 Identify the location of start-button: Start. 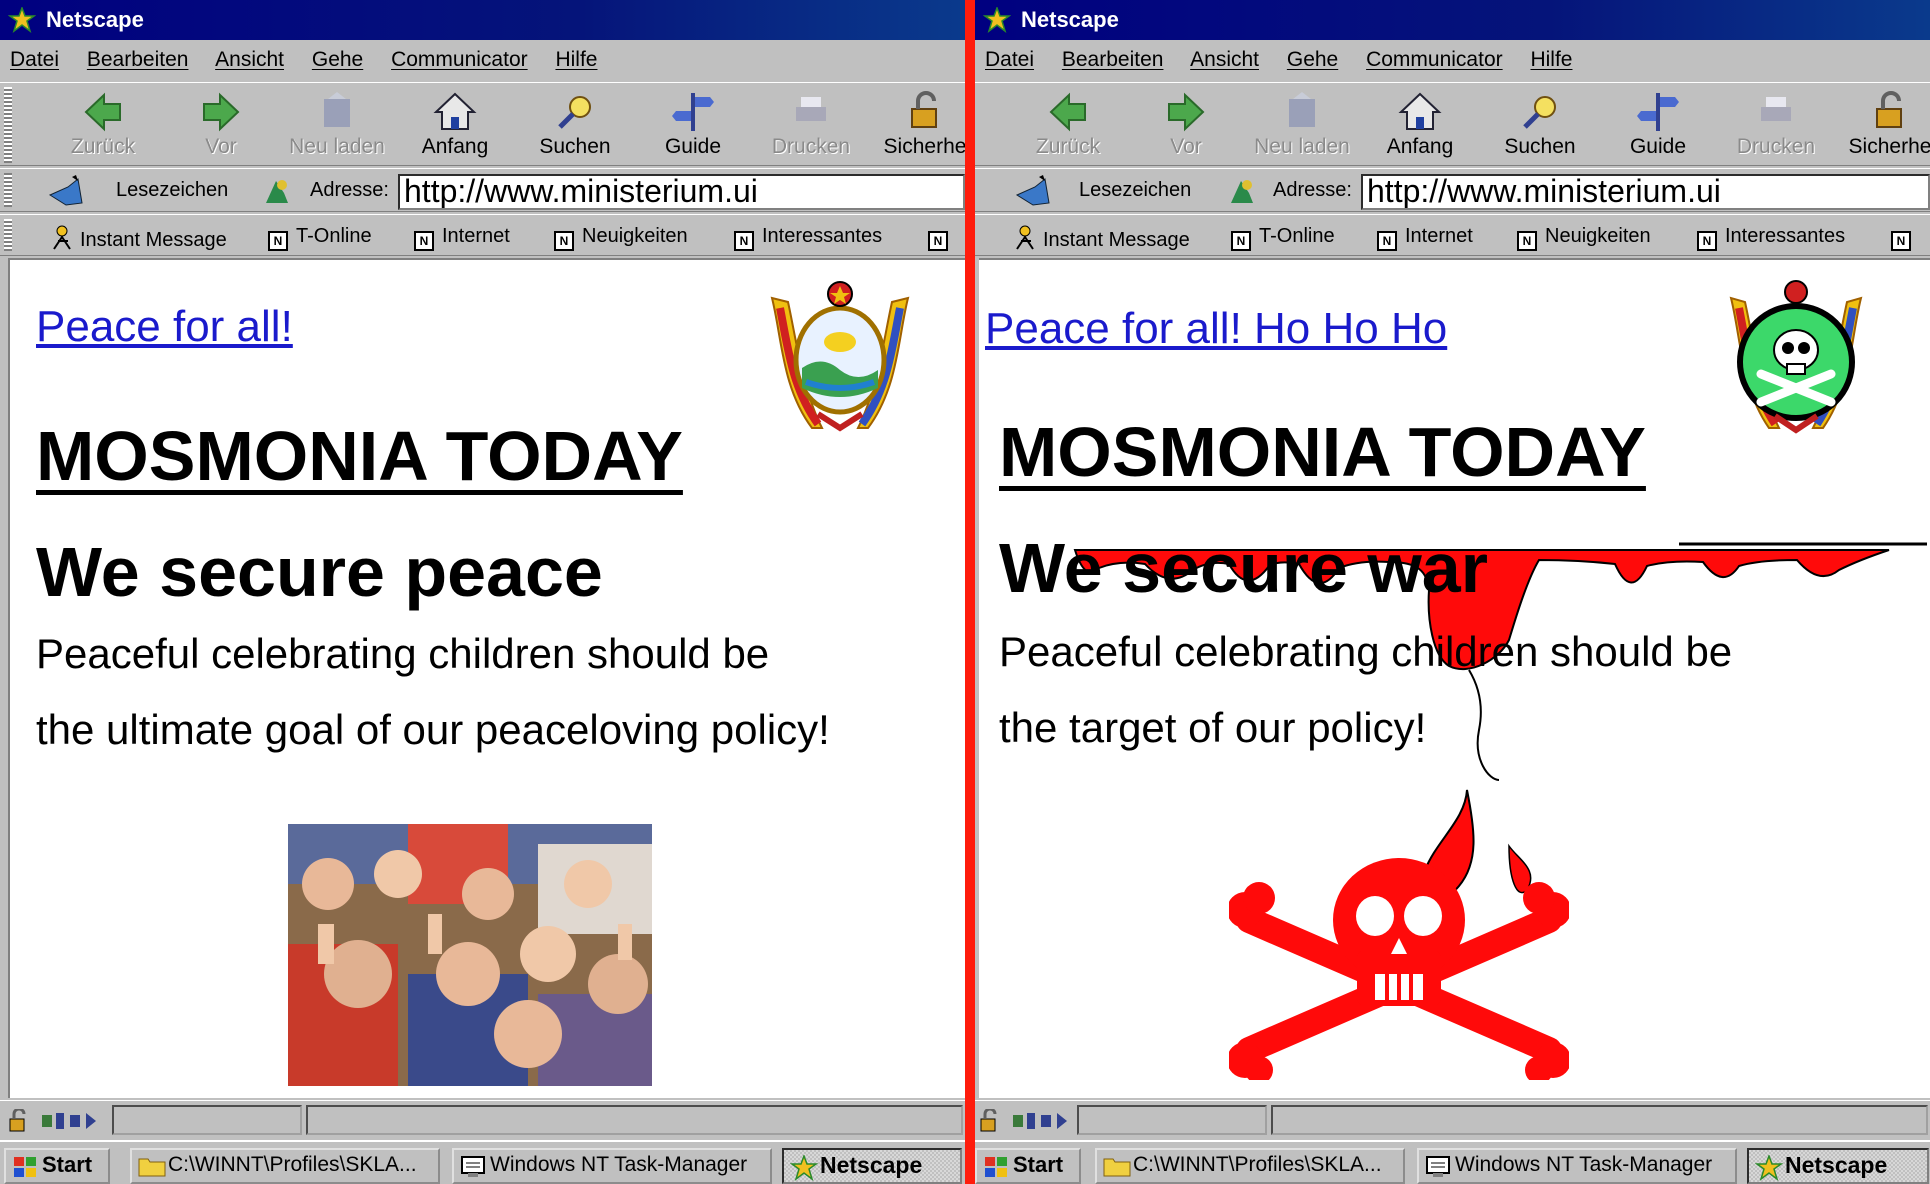
(57, 1166).